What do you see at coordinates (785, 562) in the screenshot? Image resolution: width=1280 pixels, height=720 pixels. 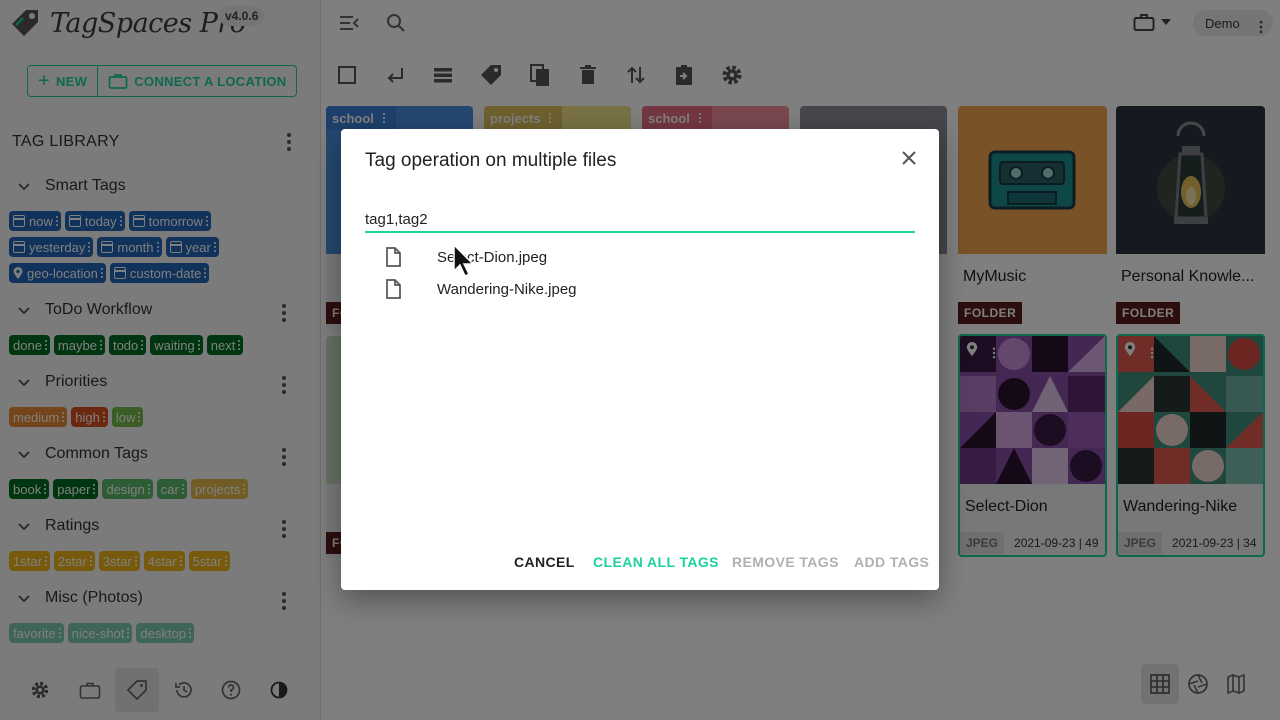 I see `remove-tags-button: REMOVE TAGS` at bounding box center [785, 562].